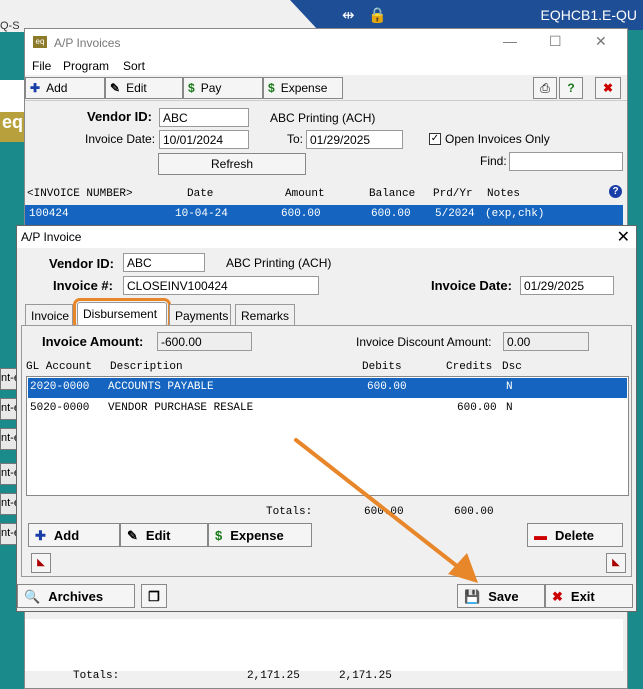  Describe the element at coordinates (386, 510) in the screenshot. I see `annotation-arrow` at that location.